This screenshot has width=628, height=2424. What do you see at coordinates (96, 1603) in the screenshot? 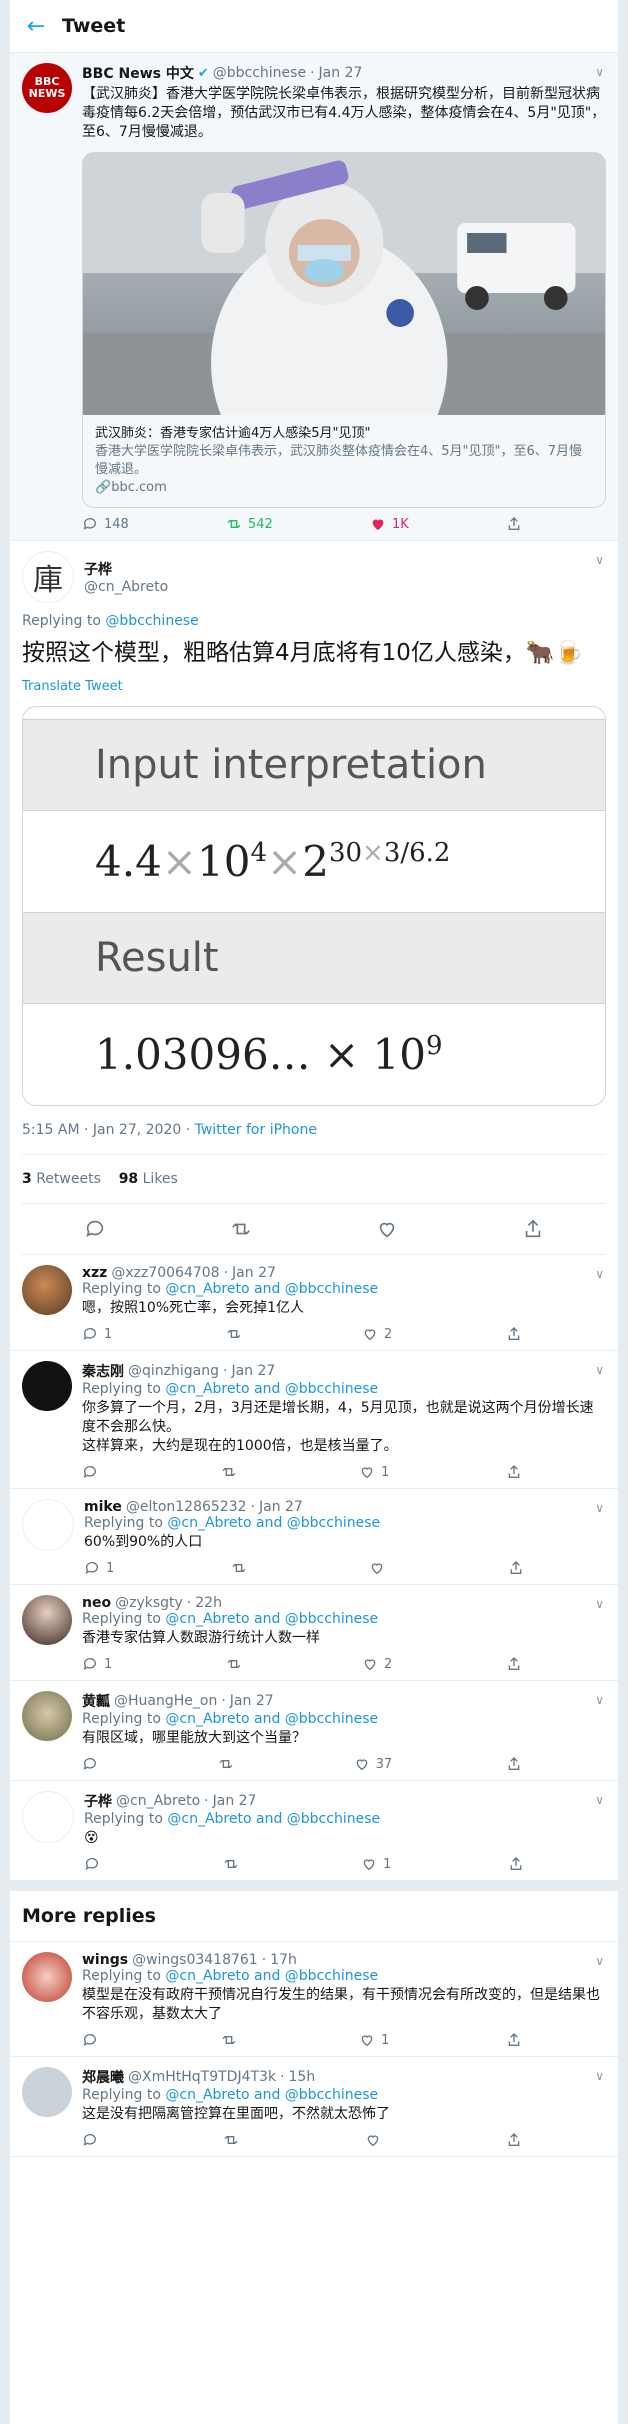
I see `author-name: neo` at bounding box center [96, 1603].